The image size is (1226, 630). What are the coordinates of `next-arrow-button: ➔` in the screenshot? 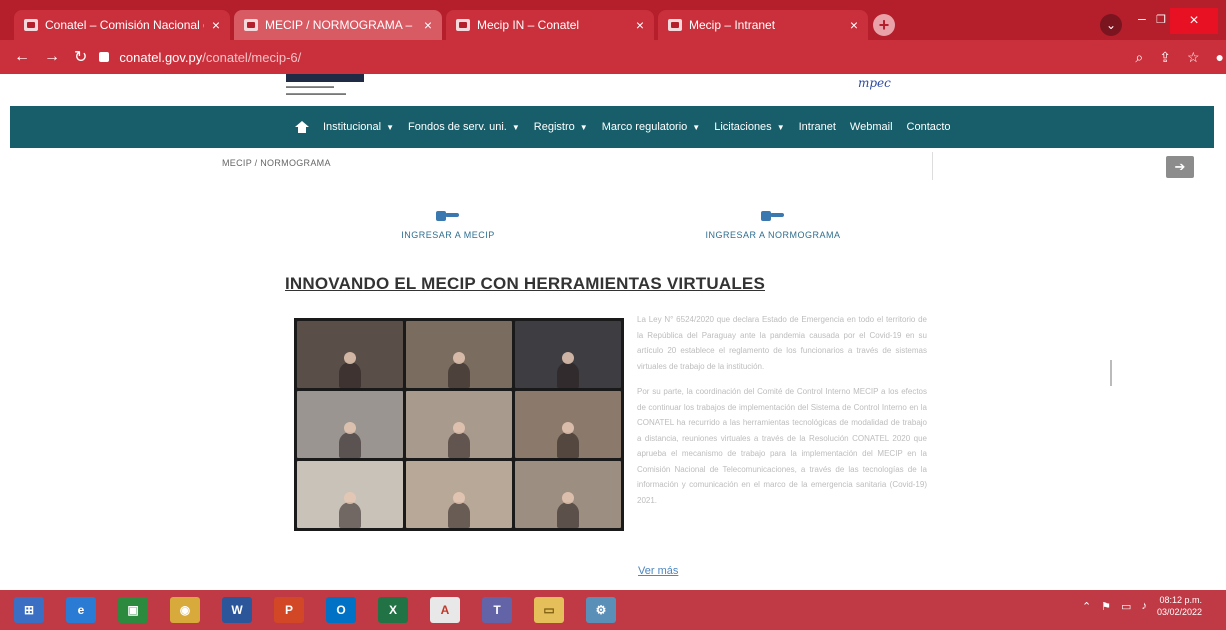 It's located at (1180, 167).